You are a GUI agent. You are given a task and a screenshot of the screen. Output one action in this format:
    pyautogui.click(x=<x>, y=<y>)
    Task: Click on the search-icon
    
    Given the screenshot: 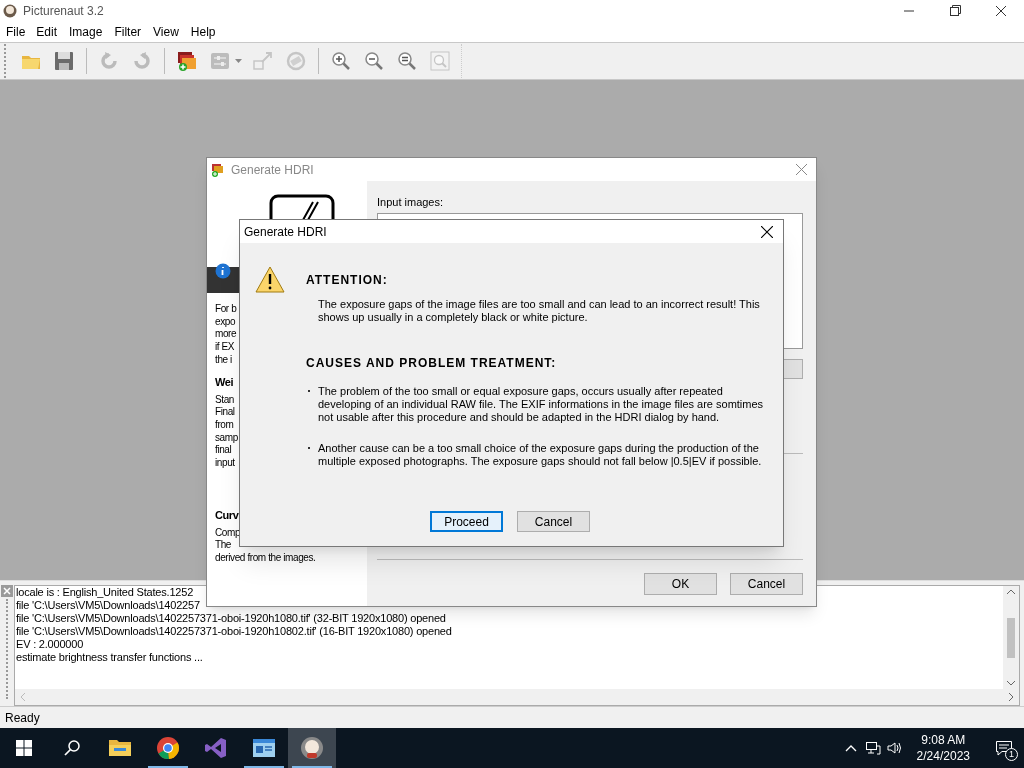 What is the action you would take?
    pyautogui.click(x=72, y=748)
    